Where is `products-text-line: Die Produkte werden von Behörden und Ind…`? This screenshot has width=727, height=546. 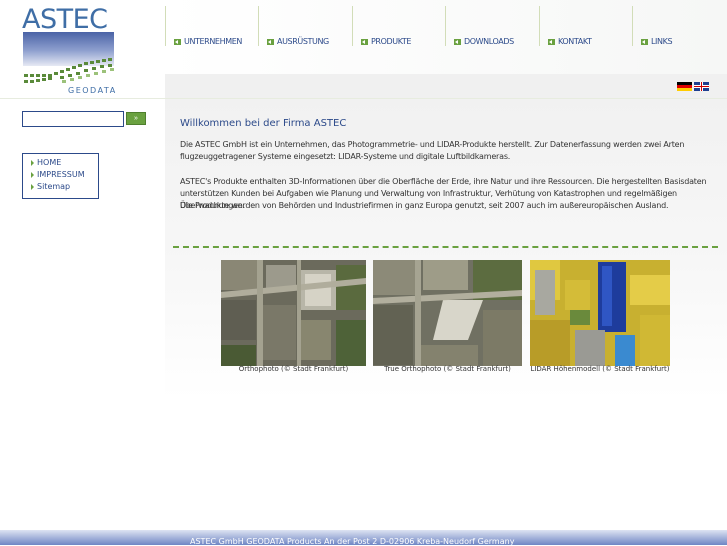
products-text-line: Die Produkte werden von Behörden und Ind… is located at coordinates (424, 205).